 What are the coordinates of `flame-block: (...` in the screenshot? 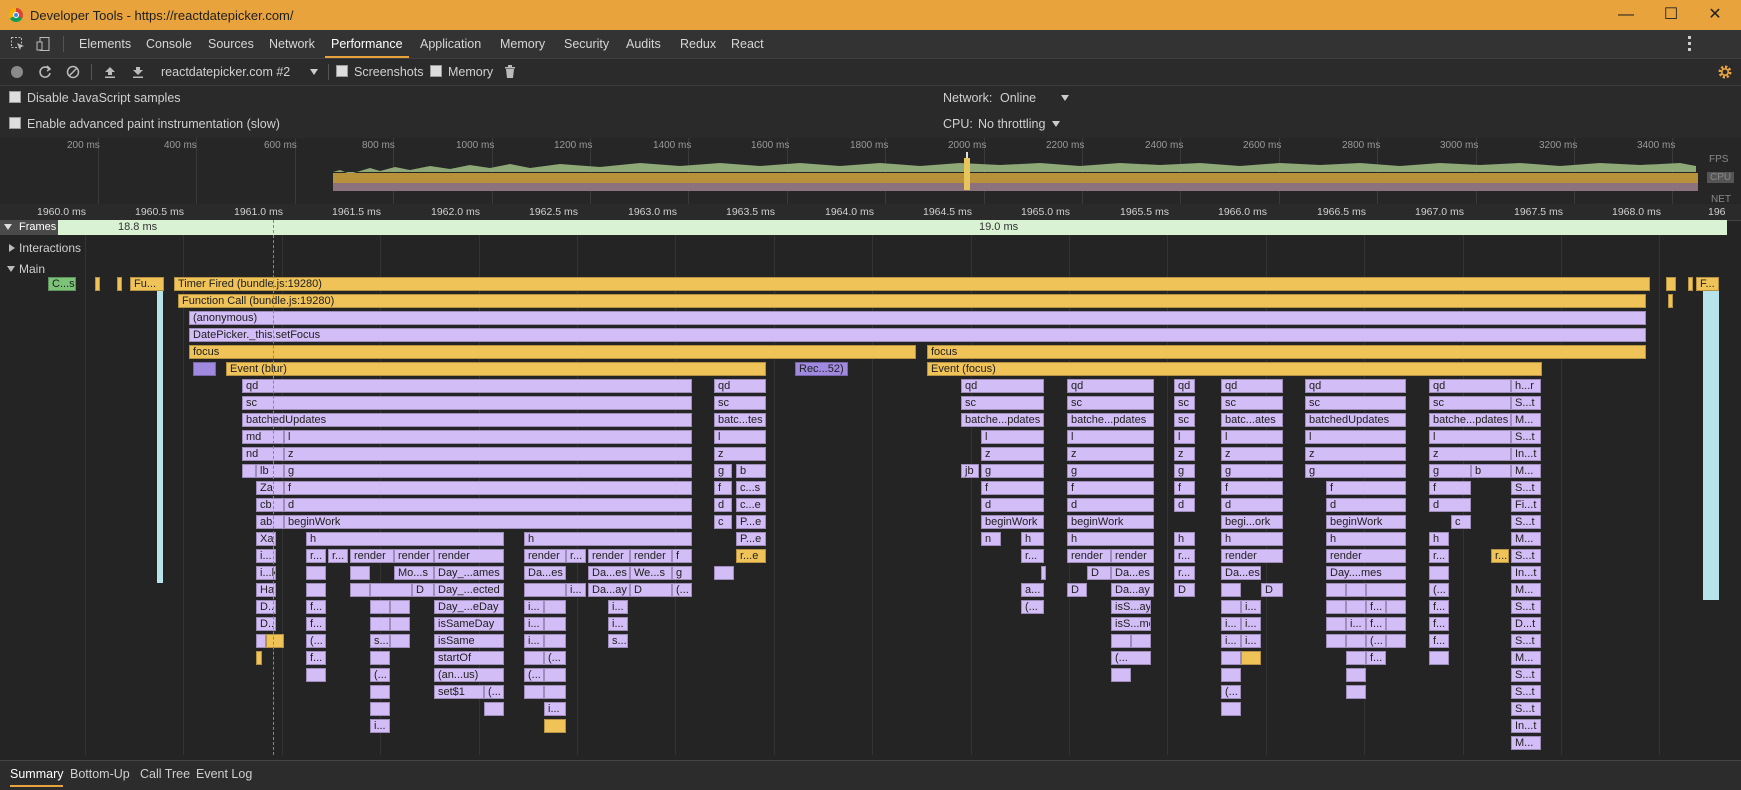 It's located at (316, 641).